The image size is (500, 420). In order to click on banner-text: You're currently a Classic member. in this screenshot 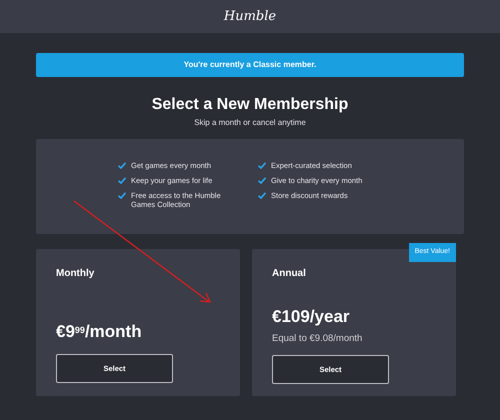, I will do `click(250, 65)`.